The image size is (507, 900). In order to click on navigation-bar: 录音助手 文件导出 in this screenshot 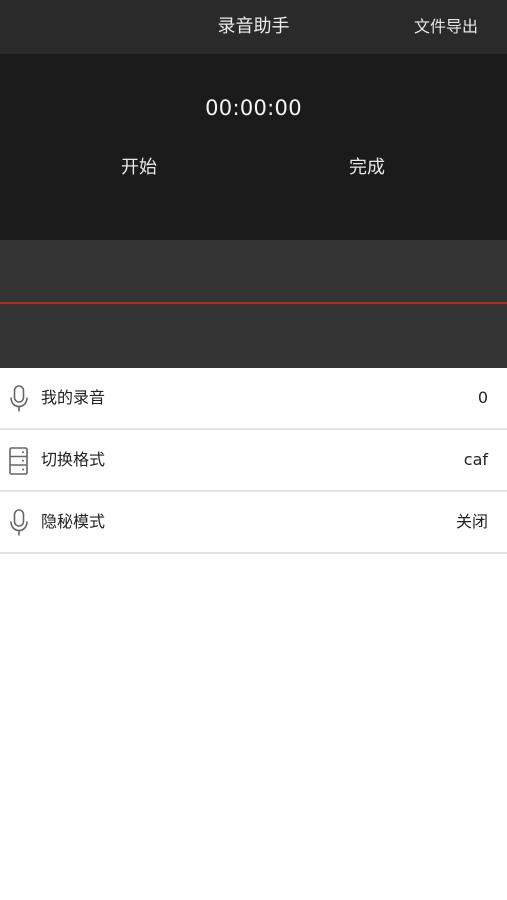, I will do `click(253, 27)`.